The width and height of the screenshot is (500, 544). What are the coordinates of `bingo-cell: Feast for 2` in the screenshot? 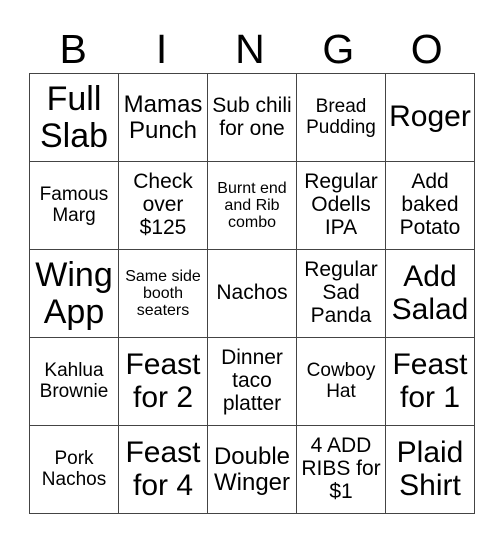 It's located at (163, 381).